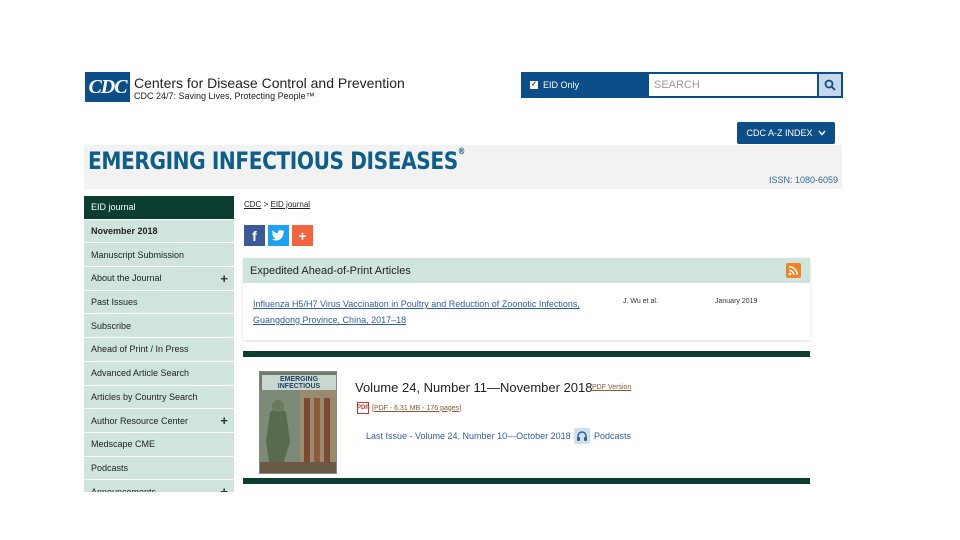 The width and height of the screenshot is (960, 540). Describe the element at coordinates (803, 180) in the screenshot. I see `issn: ISSN: 1080-6059` at that location.